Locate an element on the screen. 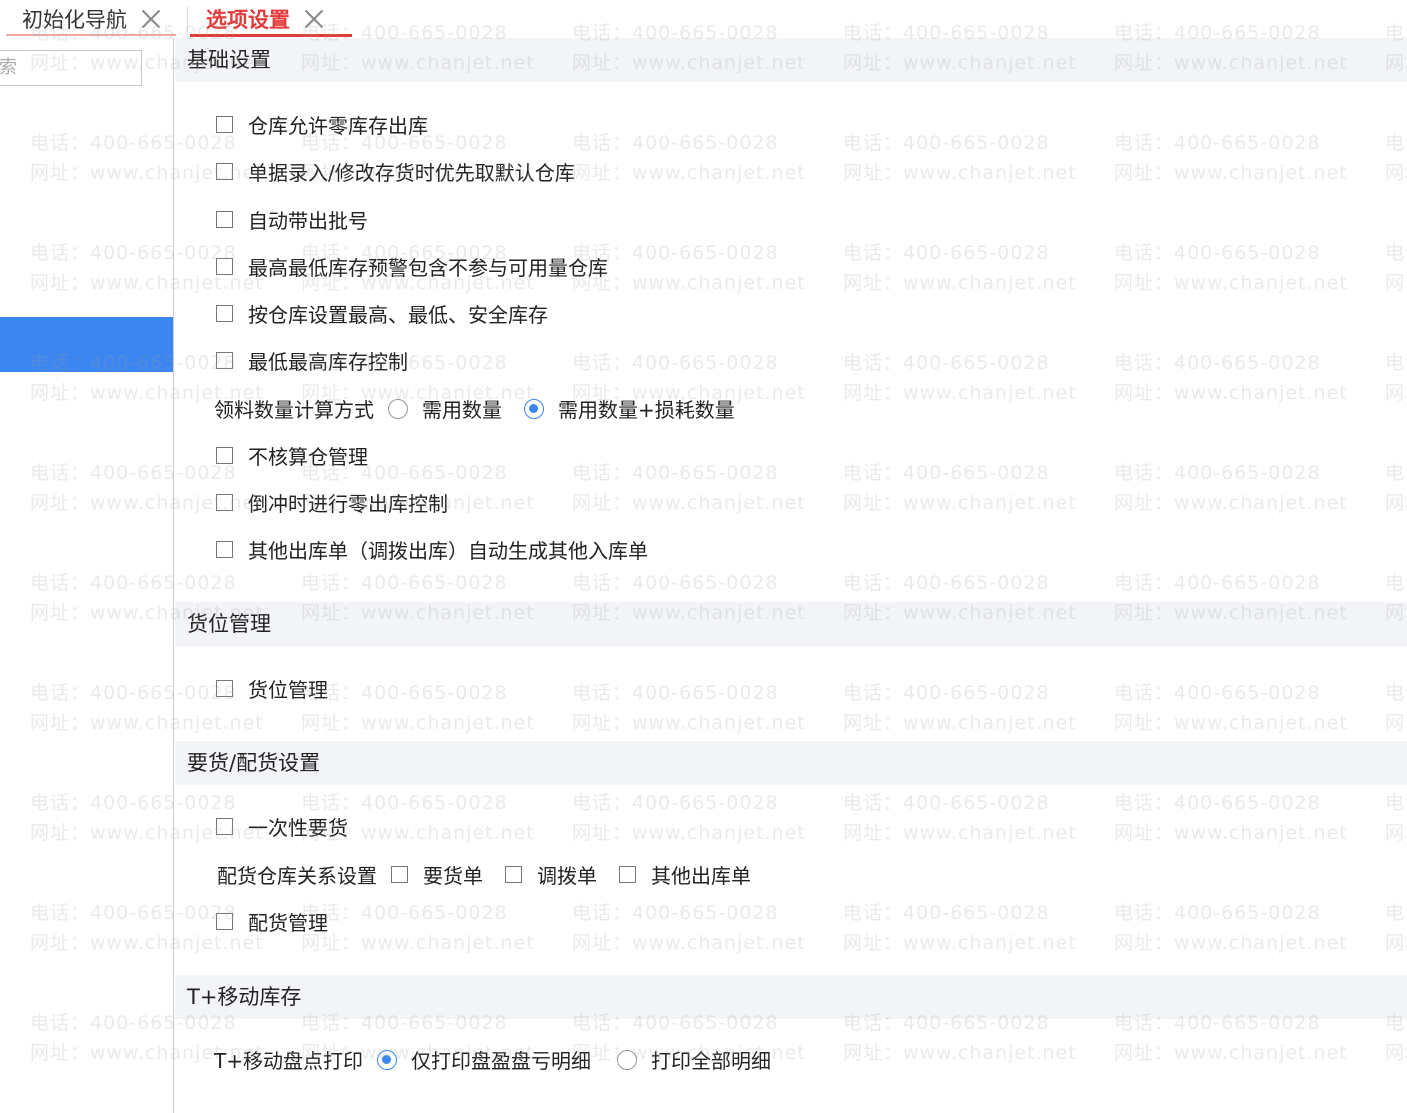  option-row: 货位管理 is located at coordinates (272, 688).